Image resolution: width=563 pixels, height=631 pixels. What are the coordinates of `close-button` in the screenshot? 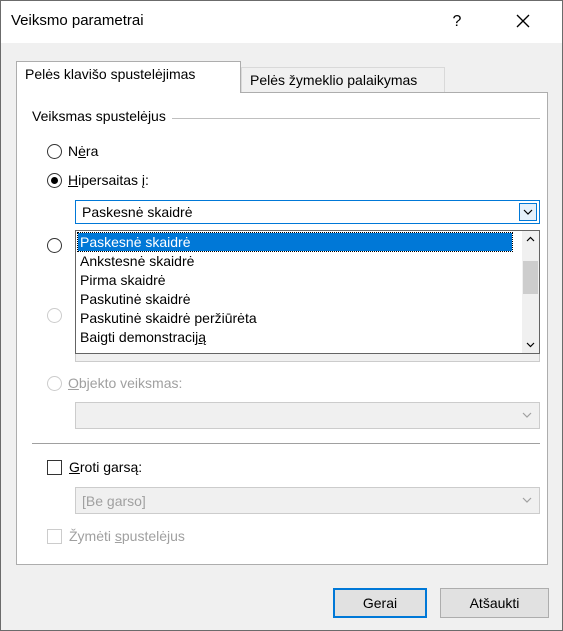 It's located at (523, 22).